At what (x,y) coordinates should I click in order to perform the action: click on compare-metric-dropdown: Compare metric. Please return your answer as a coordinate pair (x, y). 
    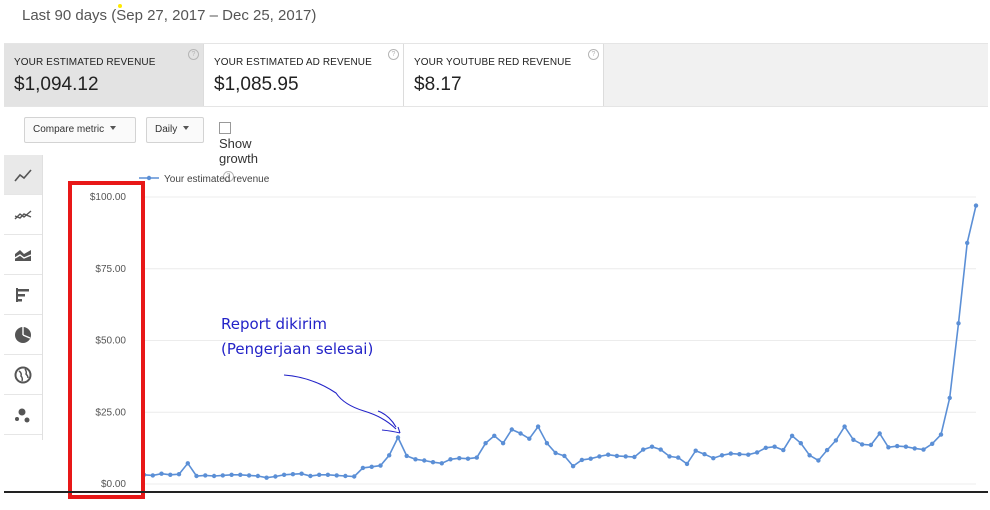
    Looking at the image, I should click on (80, 130).